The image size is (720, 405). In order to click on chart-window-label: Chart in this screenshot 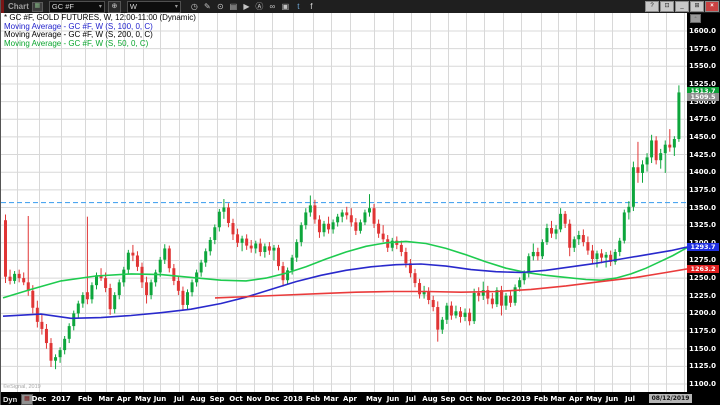, I will do `click(18, 6)`.